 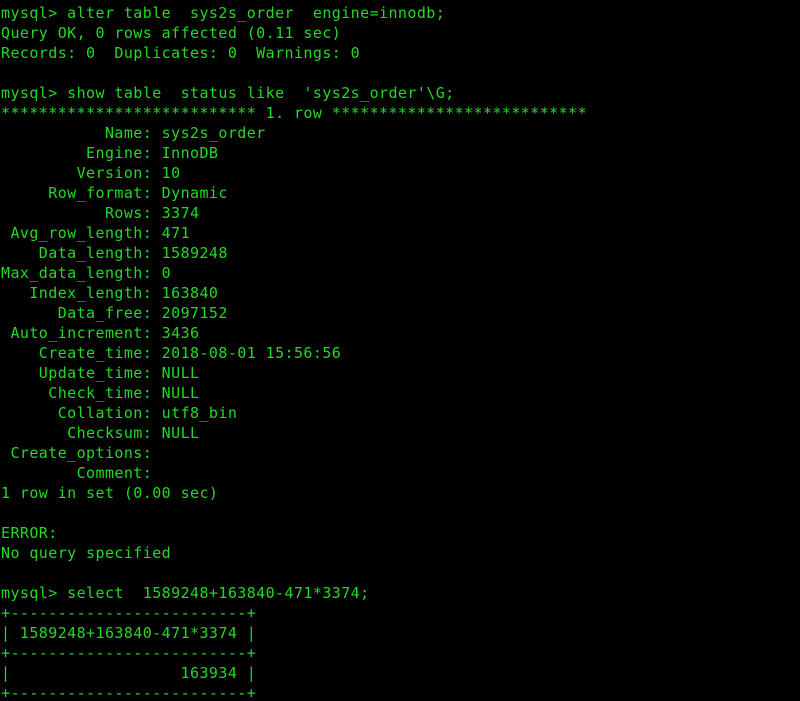 I want to click on terminal-line: Auto_increment: 3436, so click(x=100, y=333).